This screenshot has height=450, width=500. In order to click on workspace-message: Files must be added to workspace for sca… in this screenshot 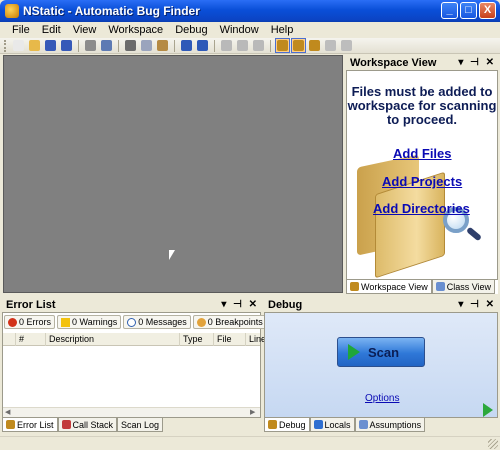, I will do `click(422, 105)`.